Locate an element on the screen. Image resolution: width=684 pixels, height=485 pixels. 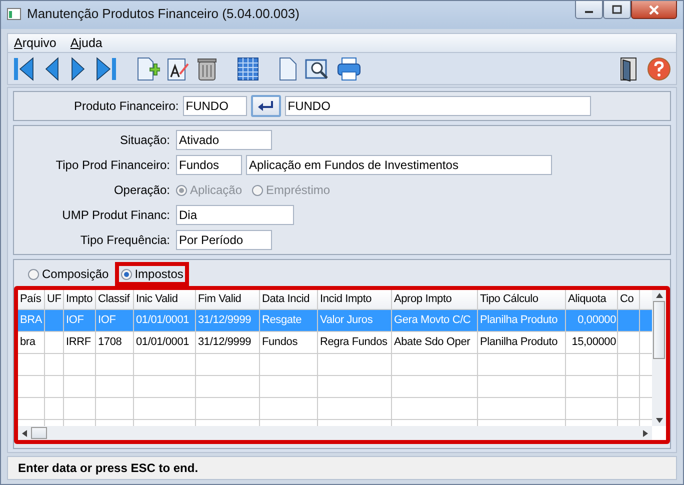
table-cell: Fundos is located at coordinates (289, 343).